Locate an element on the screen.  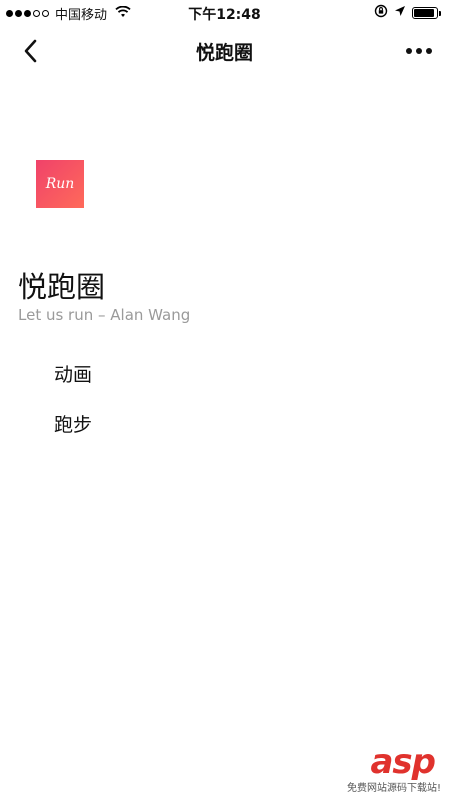
more-dots-icon is located at coordinates (409, 51).